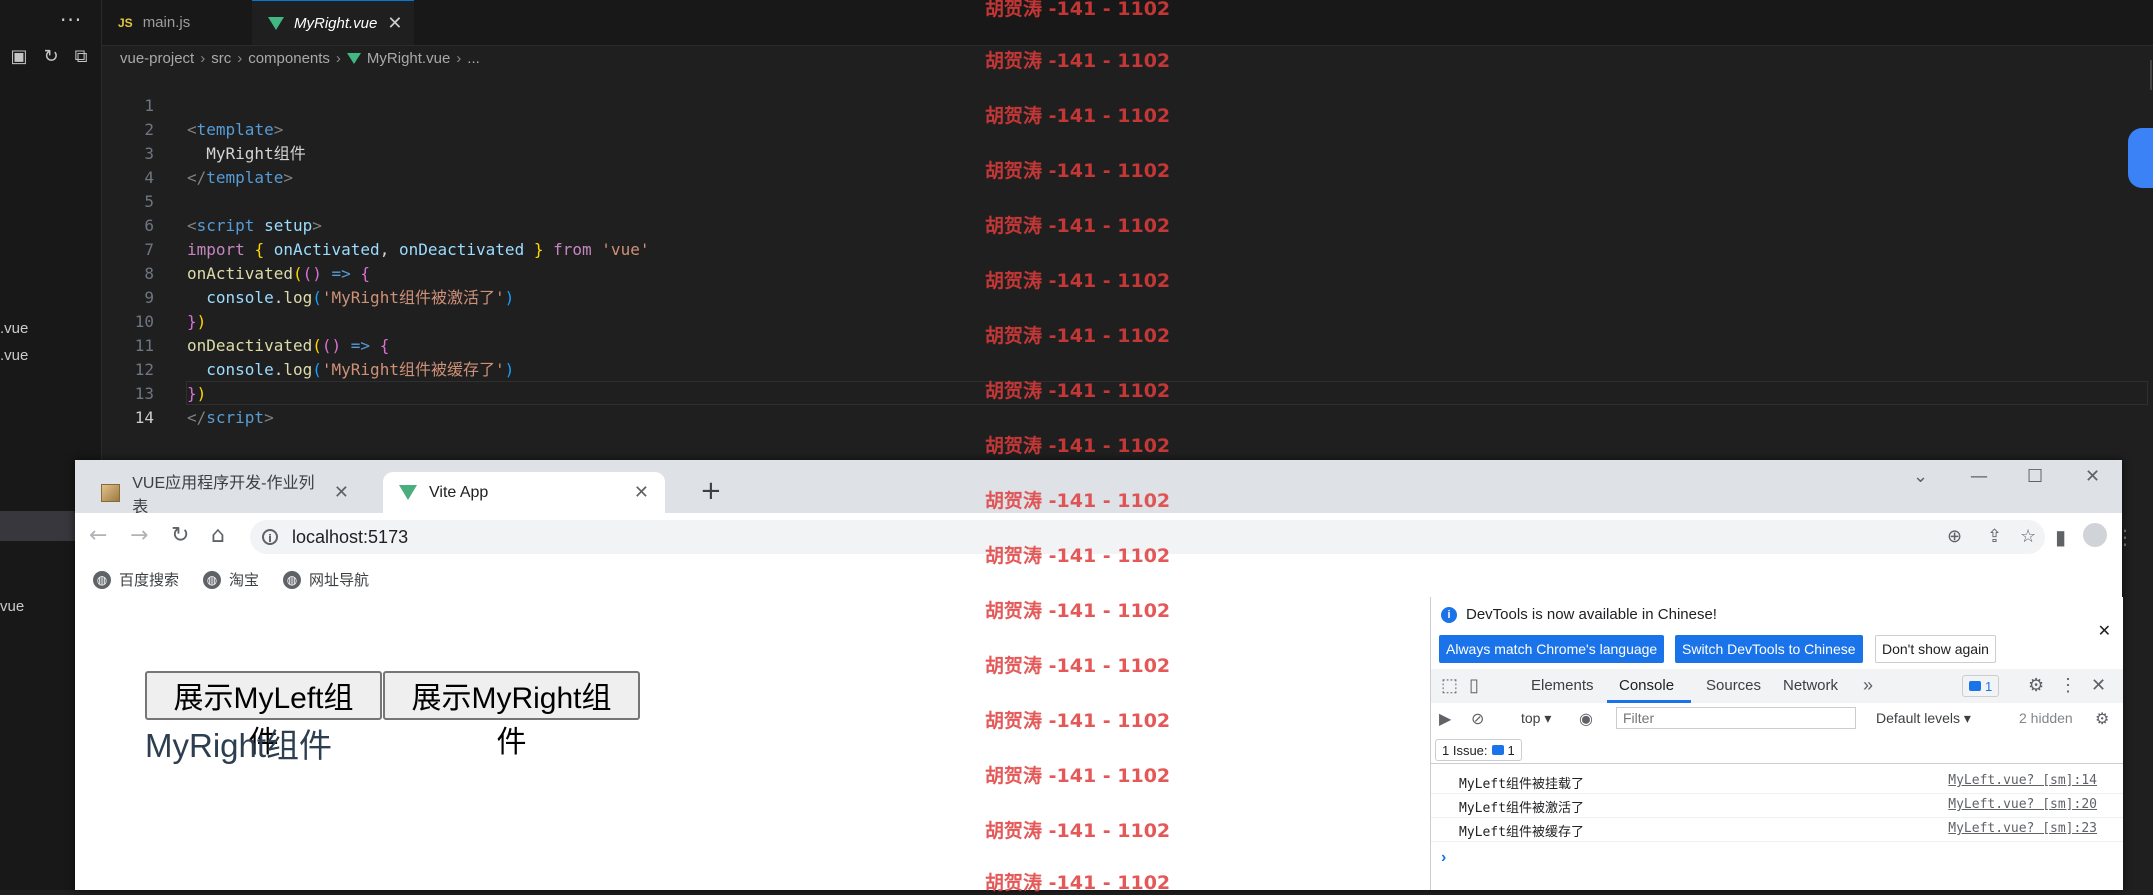 The width and height of the screenshot is (2153, 895). I want to click on breadcrumb-item: MyRight.vue, so click(408, 58).